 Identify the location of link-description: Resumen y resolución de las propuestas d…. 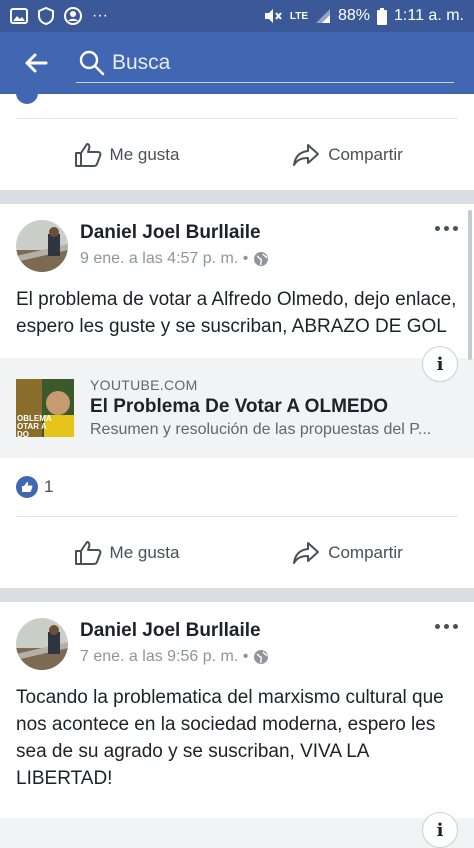
(261, 429).